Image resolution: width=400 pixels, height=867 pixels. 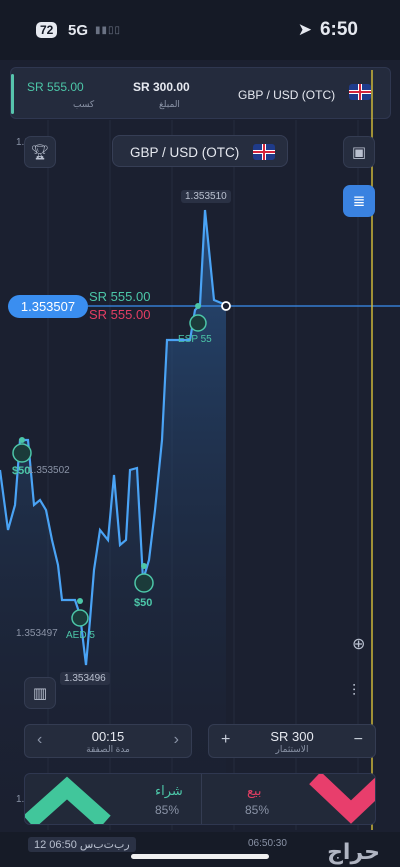 What do you see at coordinates (353, 852) in the screenshot?
I see `watermark-logo: حراج` at bounding box center [353, 852].